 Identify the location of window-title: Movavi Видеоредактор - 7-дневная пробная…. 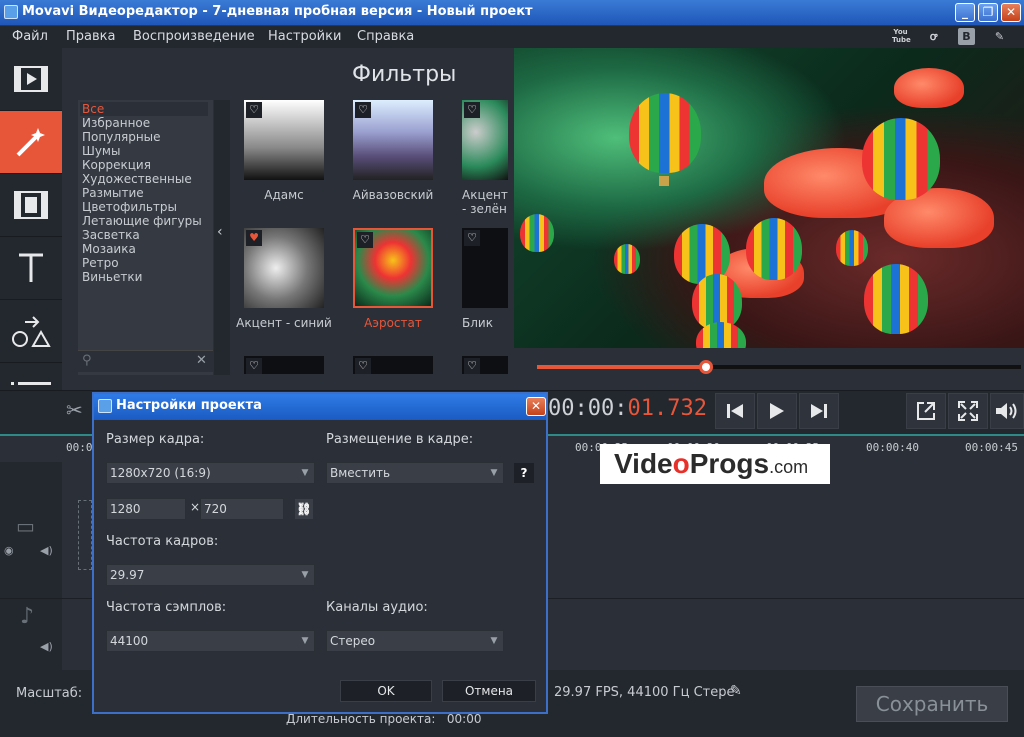
(277, 11).